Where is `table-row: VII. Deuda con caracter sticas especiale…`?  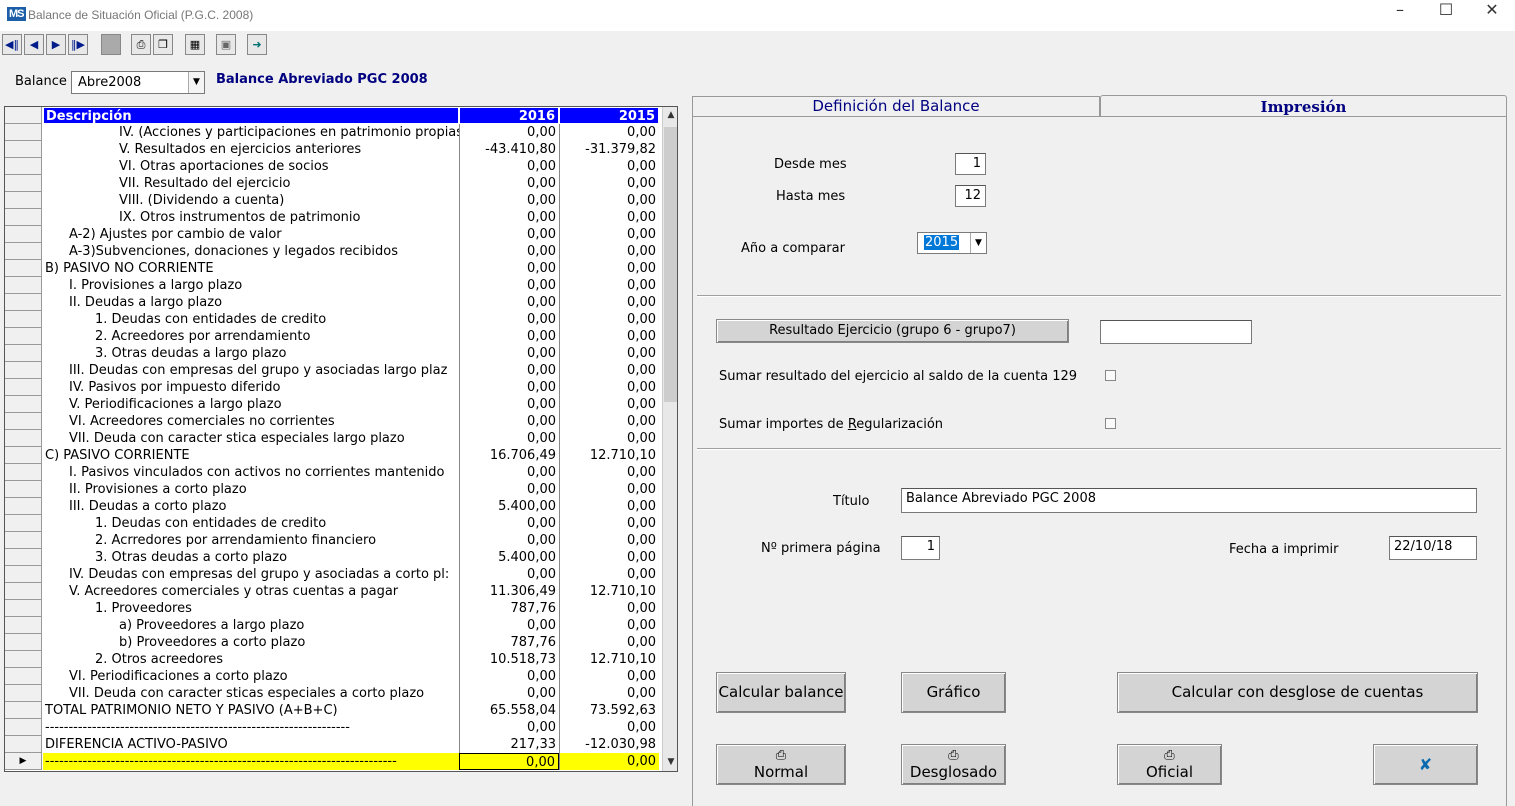
table-row: VII. Deuda con caracter sticas especiale… is located at coordinates (333, 693).